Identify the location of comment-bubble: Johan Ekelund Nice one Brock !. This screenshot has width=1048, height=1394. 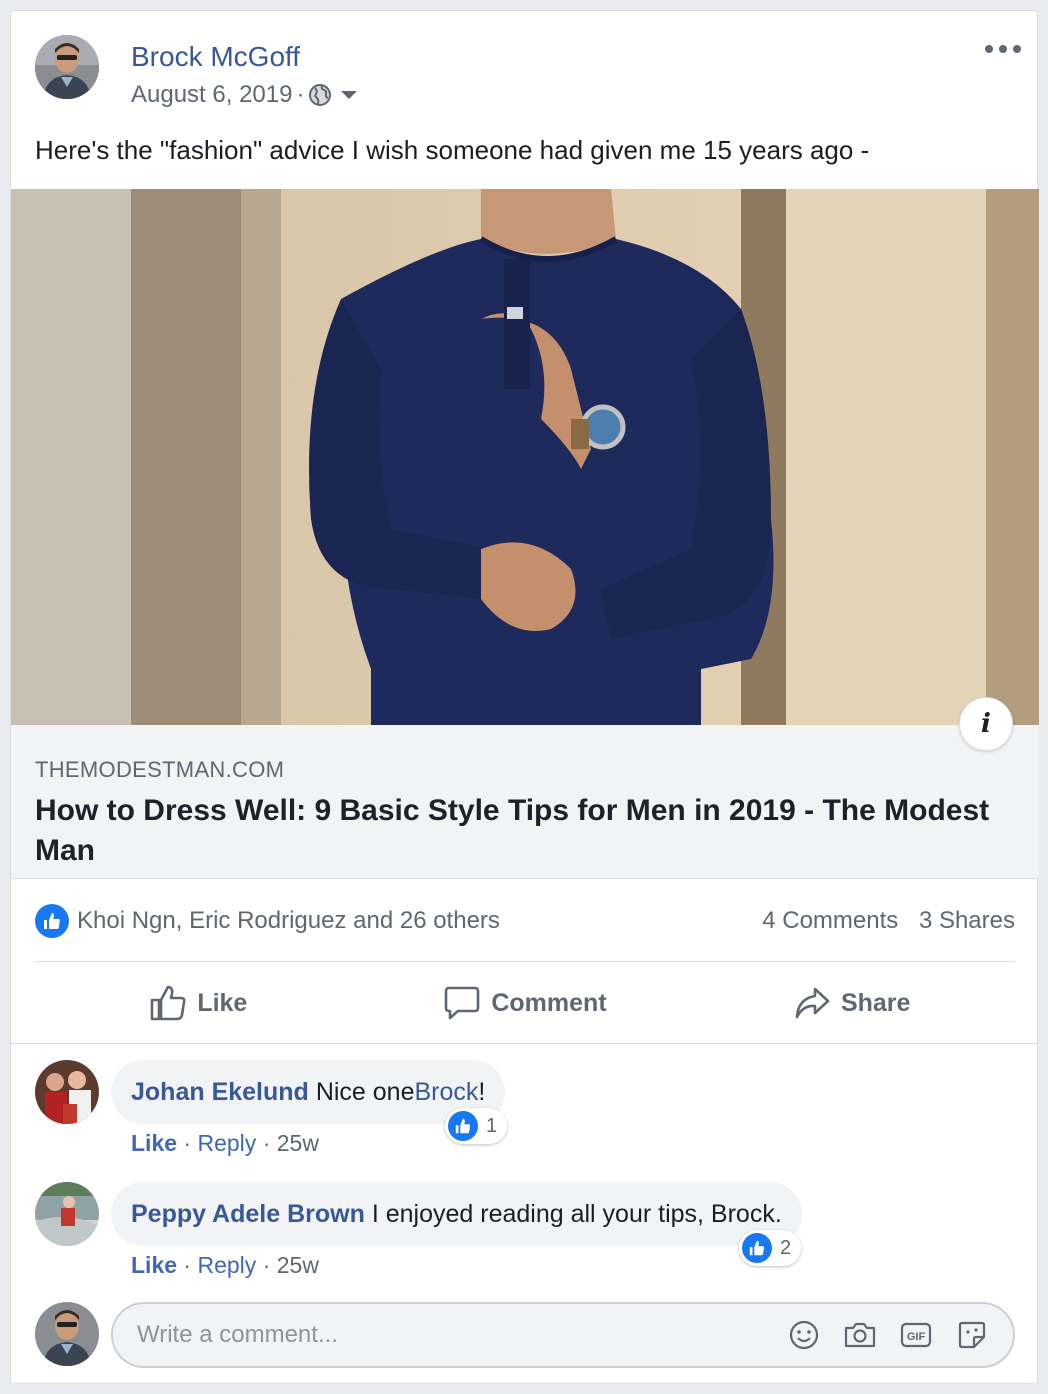
(308, 1092).